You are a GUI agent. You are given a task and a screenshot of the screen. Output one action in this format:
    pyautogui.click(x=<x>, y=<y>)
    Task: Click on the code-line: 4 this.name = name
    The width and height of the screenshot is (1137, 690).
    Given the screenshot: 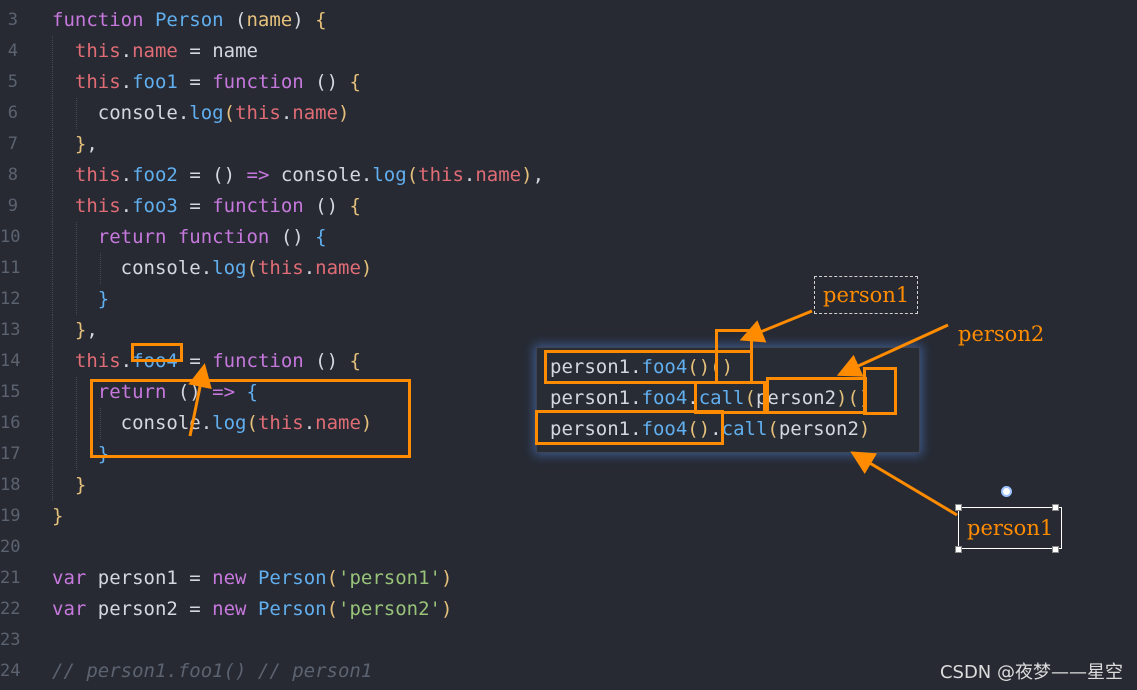 What is the action you would take?
    pyautogui.click(x=568, y=51)
    